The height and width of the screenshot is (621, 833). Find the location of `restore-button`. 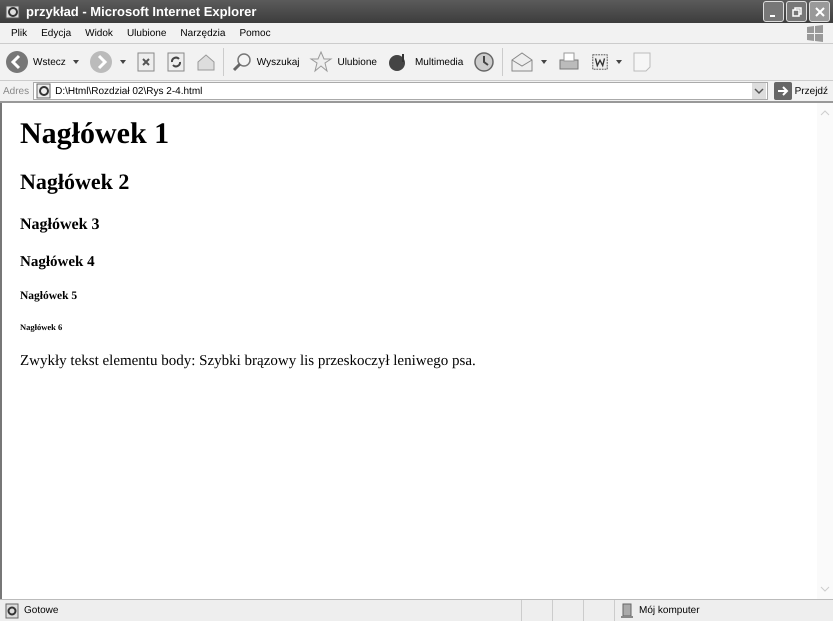

restore-button is located at coordinates (796, 11).